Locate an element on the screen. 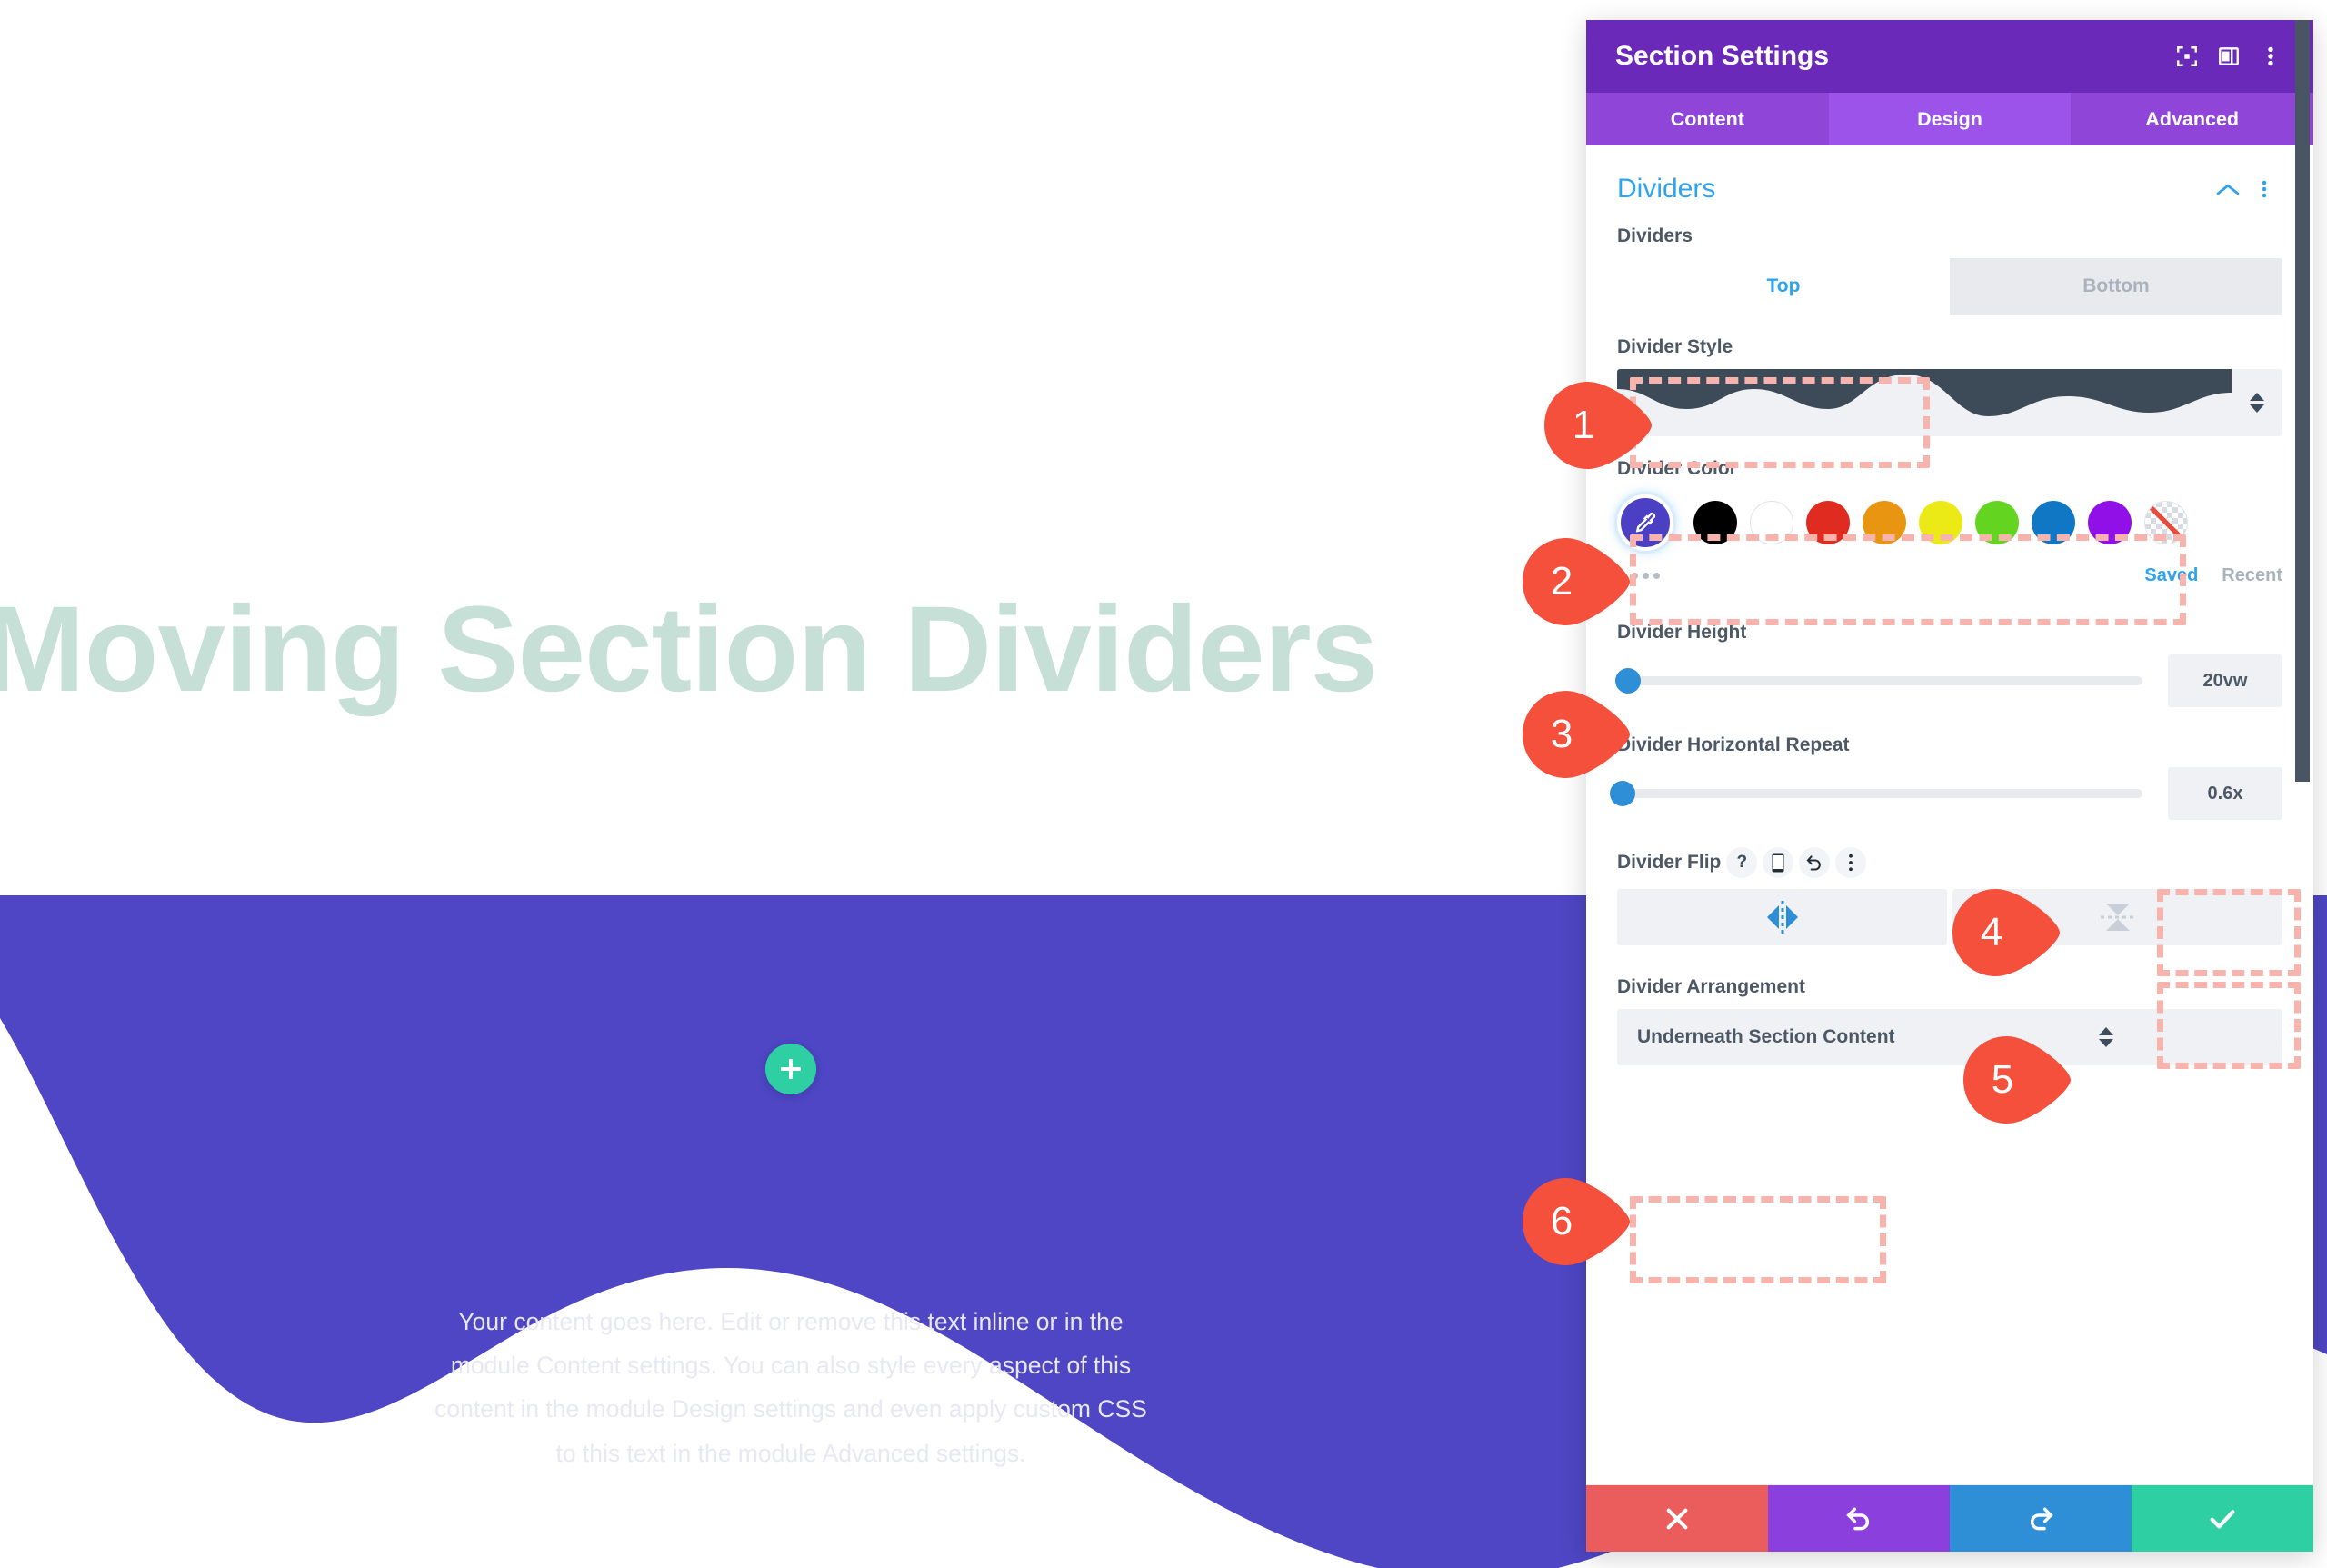 This screenshot has width=2327, height=1568. divider-horizontal-repeat-slider is located at coordinates (1875, 794).